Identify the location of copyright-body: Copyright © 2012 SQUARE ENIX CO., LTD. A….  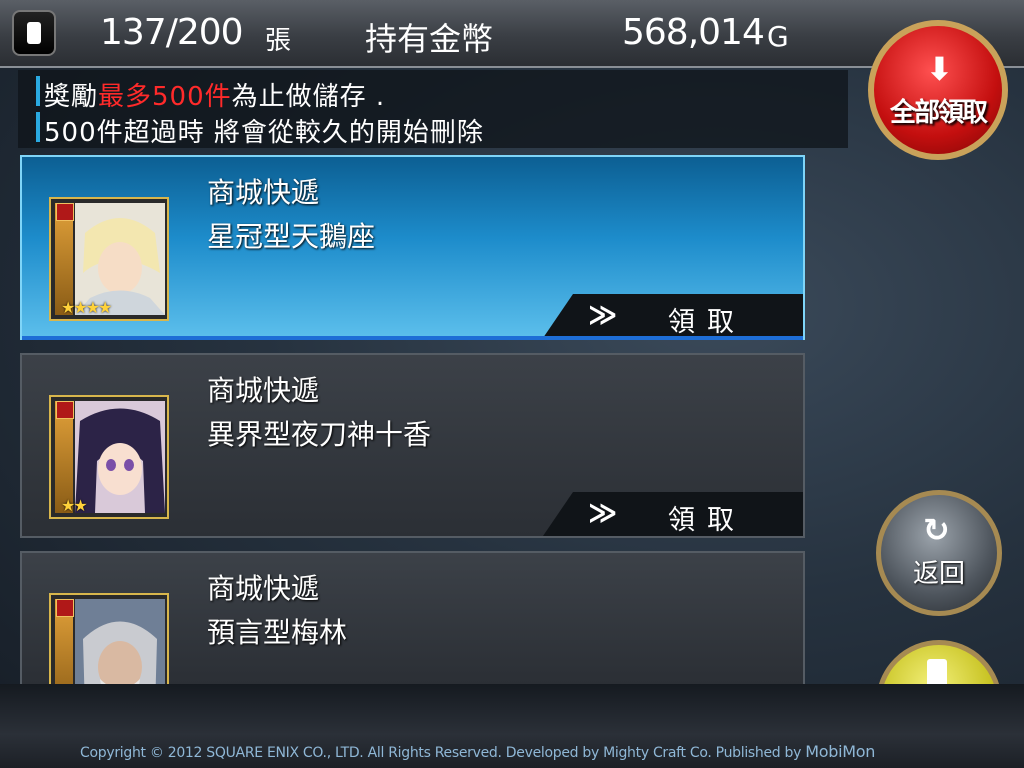
(443, 753).